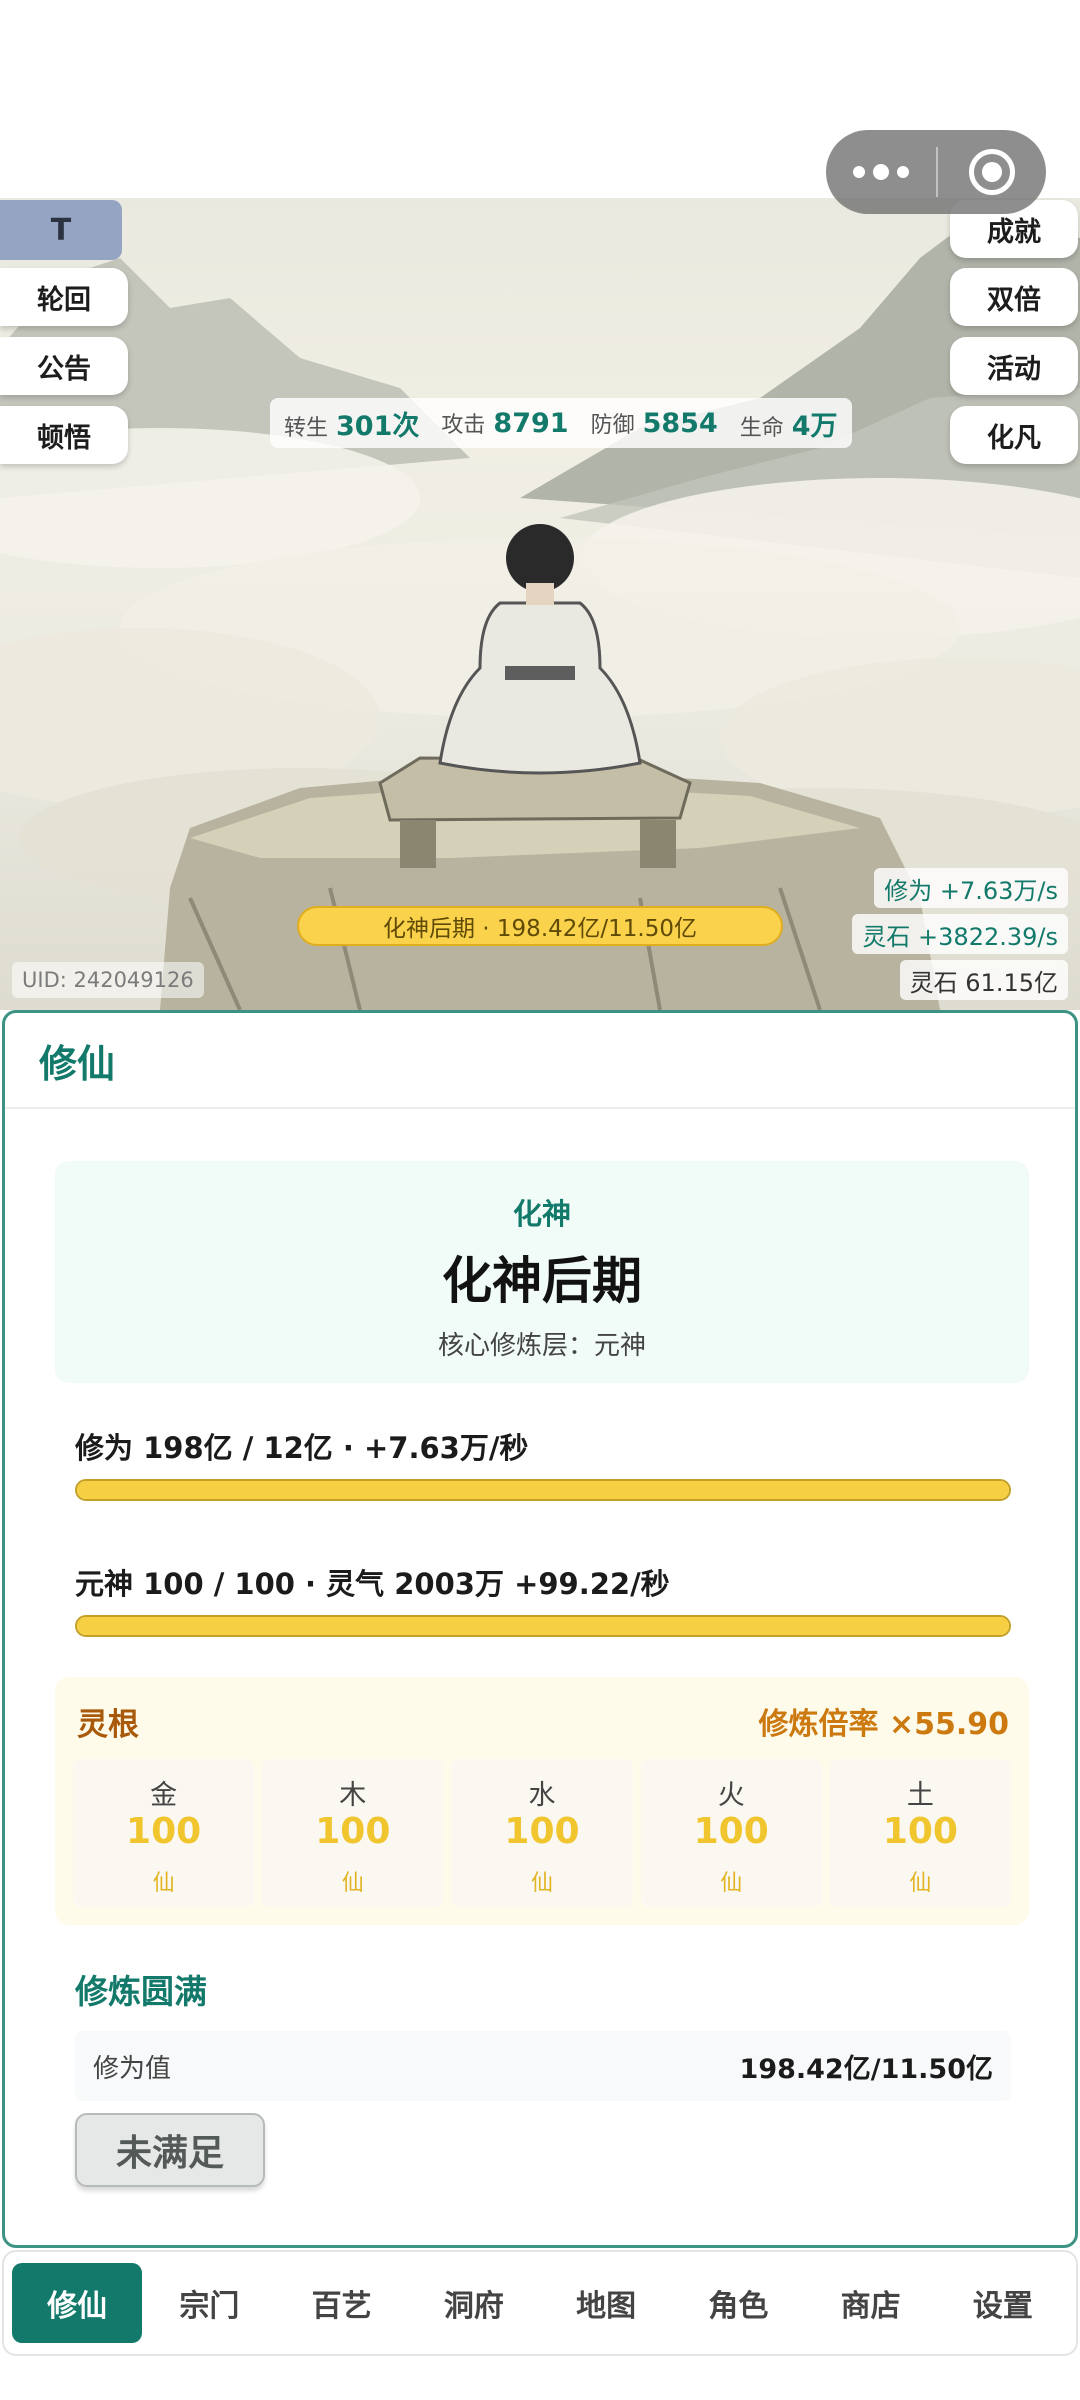  Describe the element at coordinates (342, 2303) in the screenshot. I see `nav-crafts: 百艺` at that location.